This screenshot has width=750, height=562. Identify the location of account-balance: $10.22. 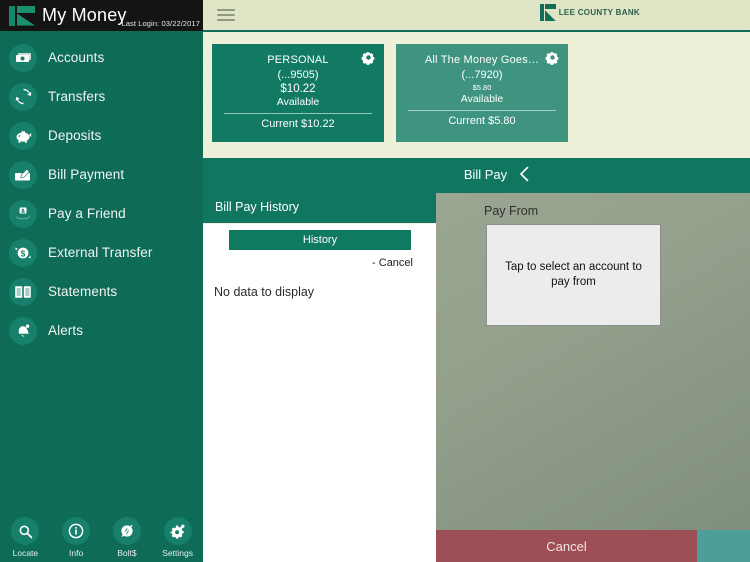
(298, 89).